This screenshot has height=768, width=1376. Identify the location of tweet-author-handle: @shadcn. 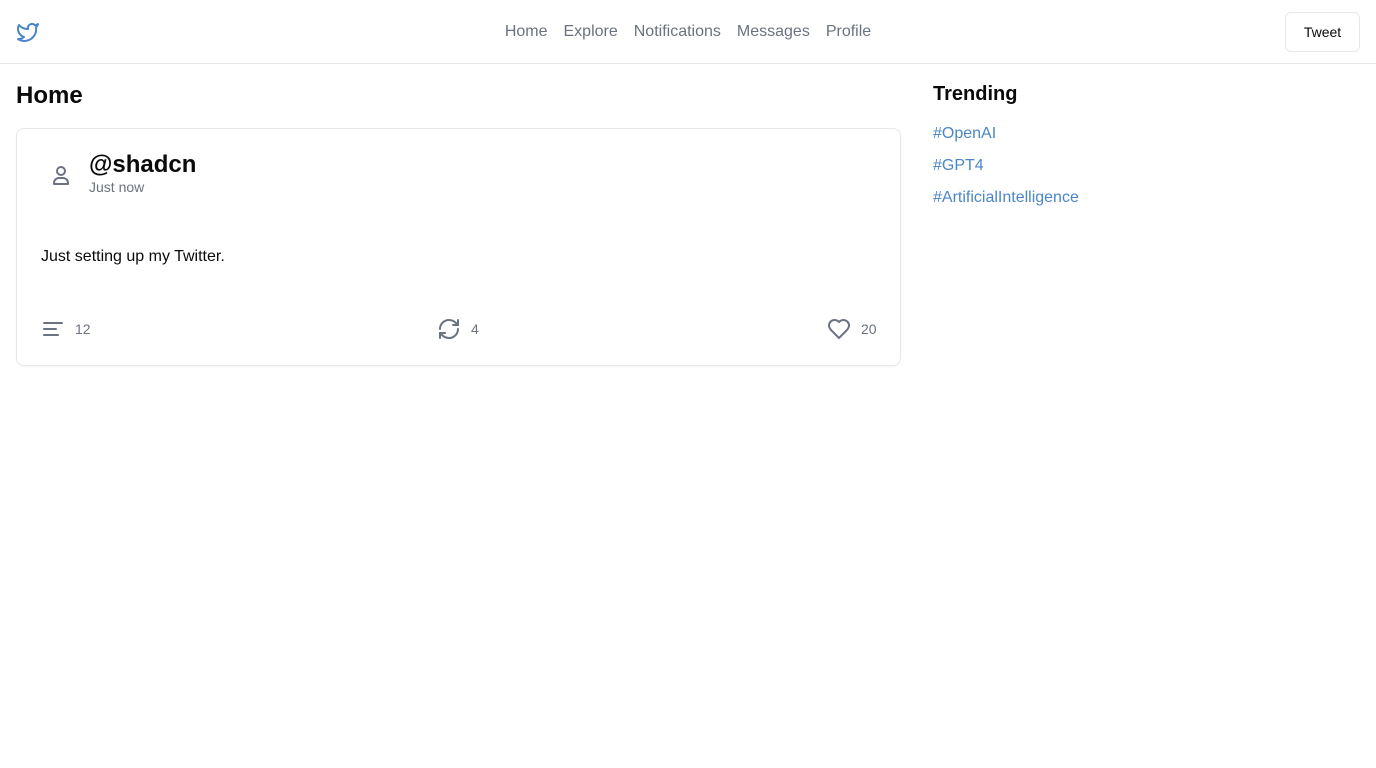
(142, 165).